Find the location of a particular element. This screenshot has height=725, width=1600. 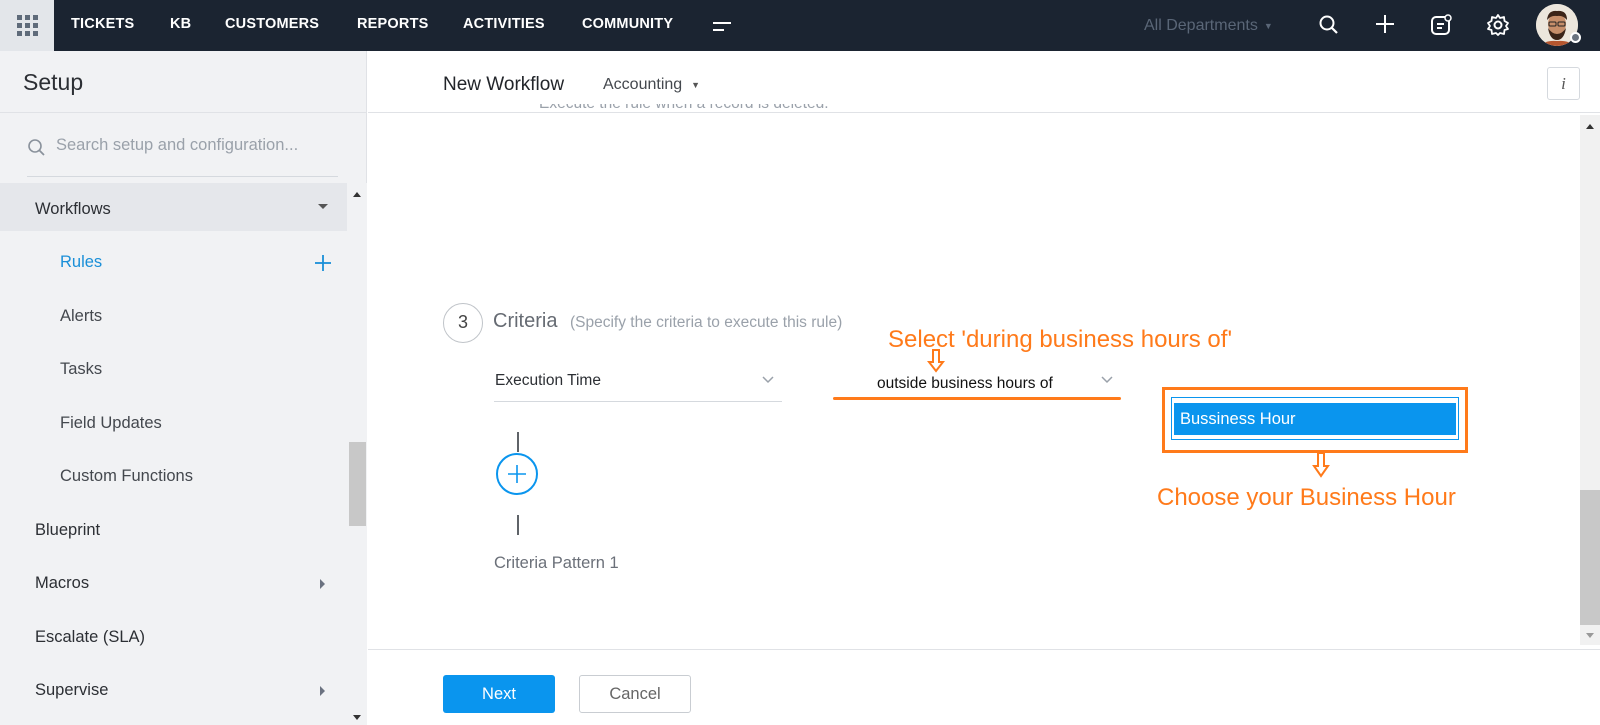

nav-customers: CUSTOMERS is located at coordinates (272, 24).